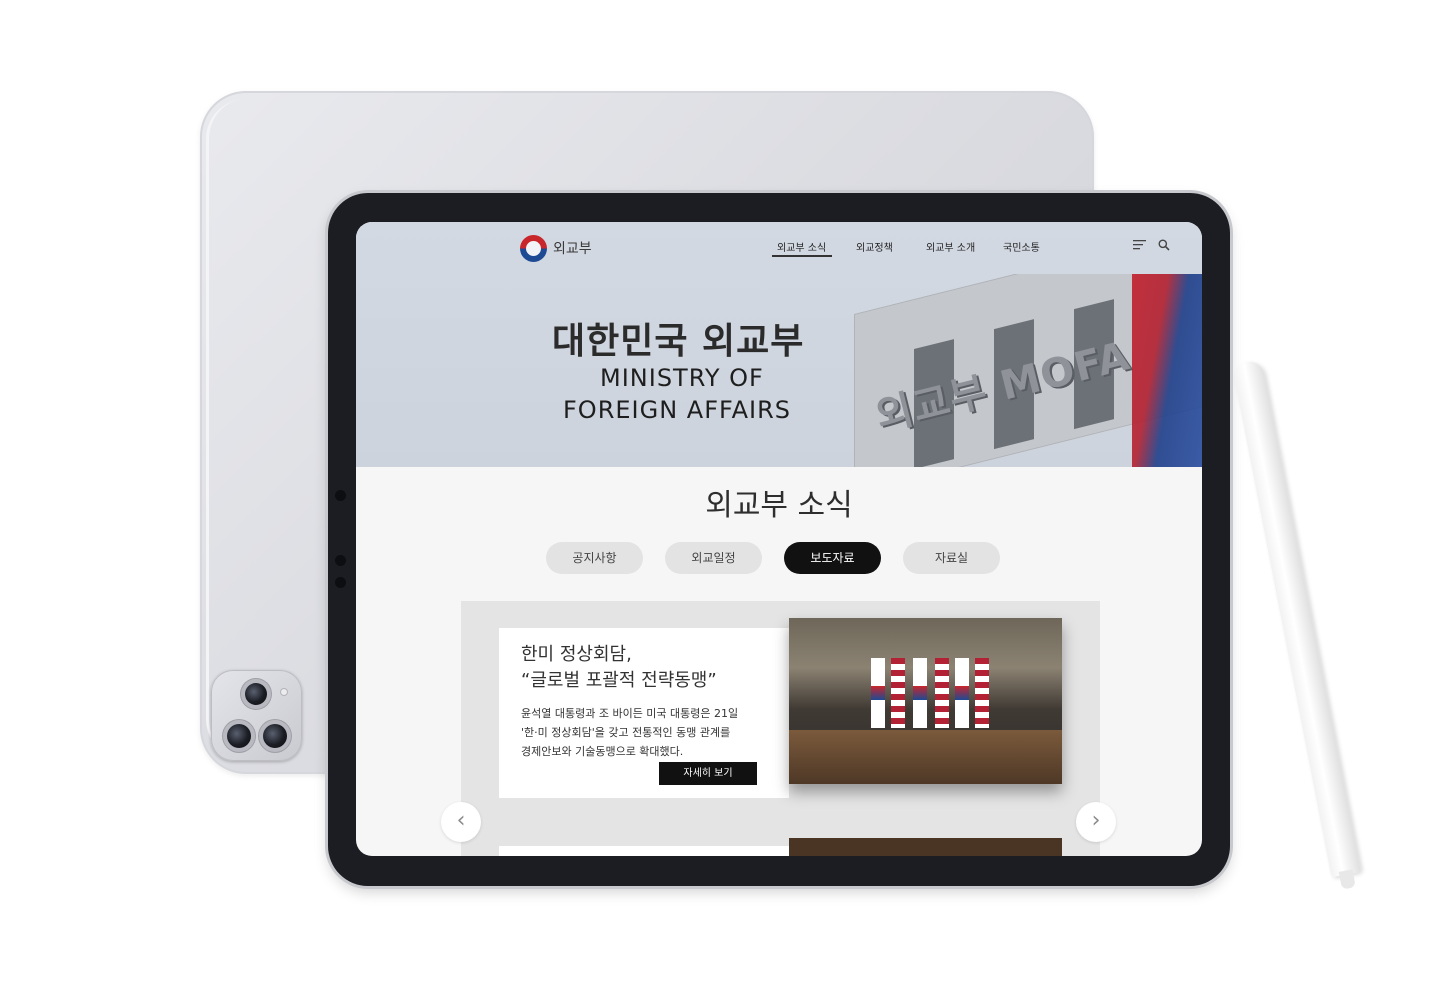 The height and width of the screenshot is (988, 1455). I want to click on news-card-body-line2: '한·미 정상회담'을 갖고 전통적인 동맹 관계를, so click(626, 732).